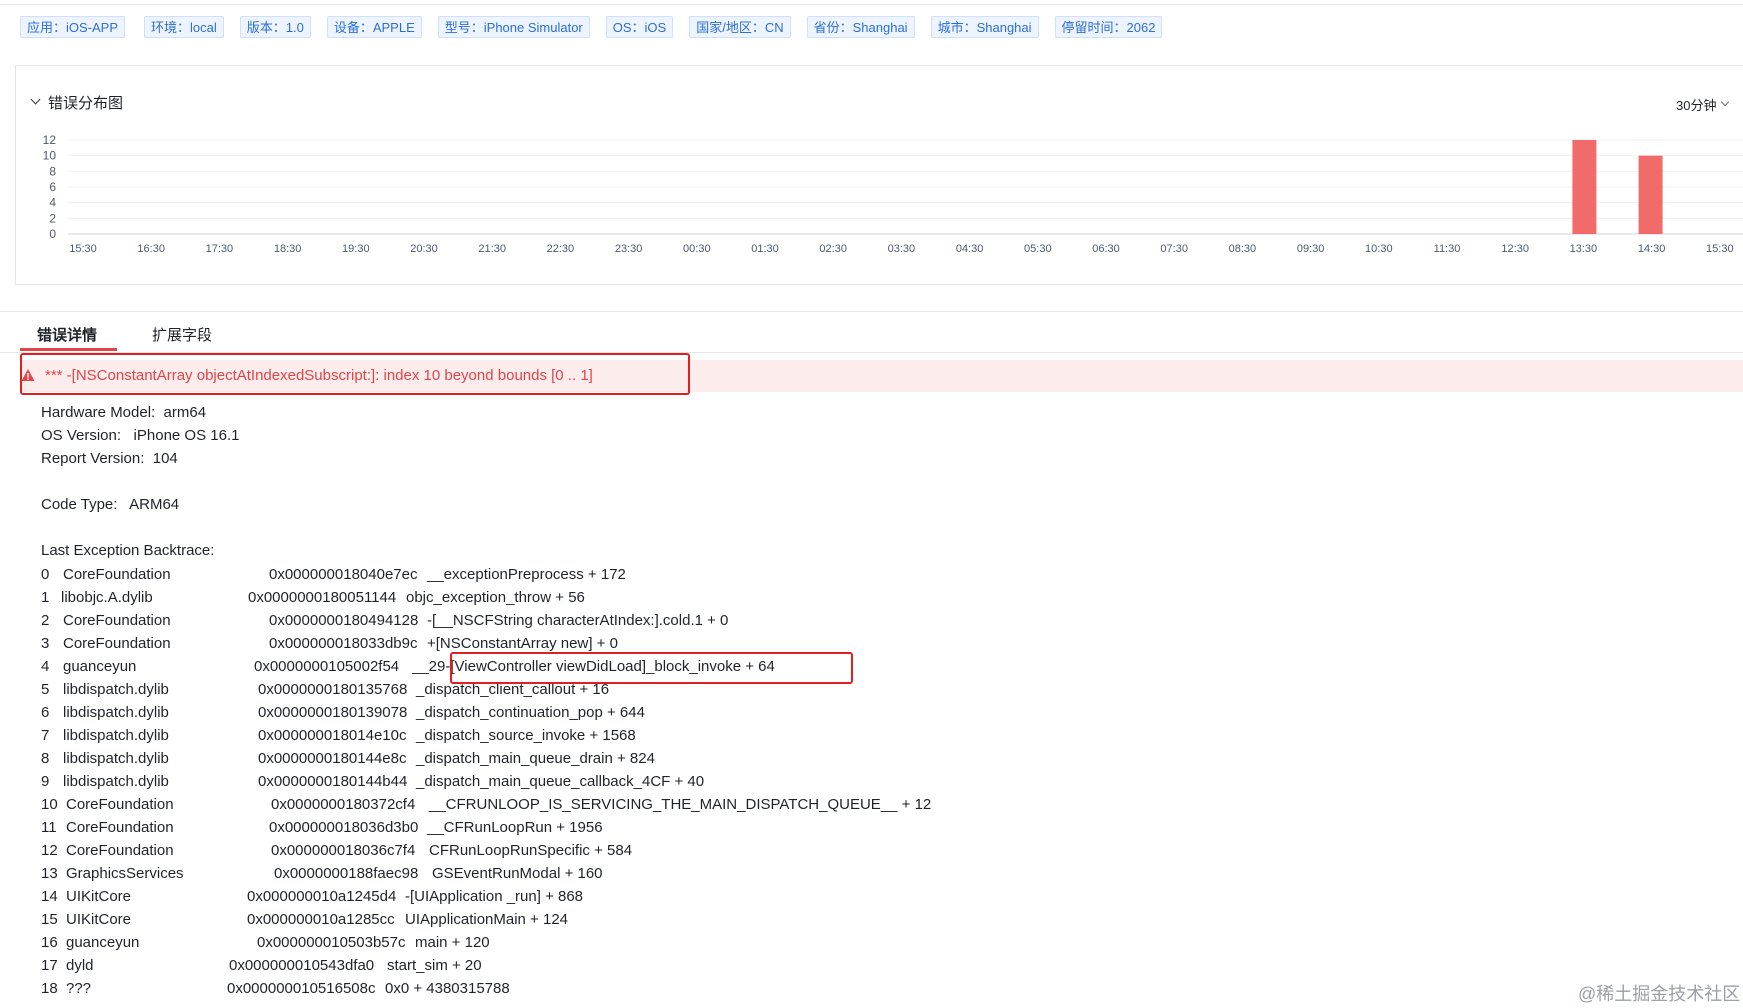 Image resolution: width=1743 pixels, height=1008 pixels. Describe the element at coordinates (1725, 101) in the screenshot. I see `chevron-down-icon` at that location.